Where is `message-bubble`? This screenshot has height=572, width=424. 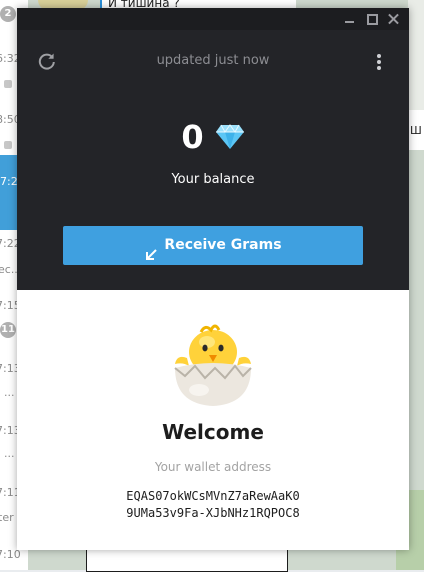 message-bubble is located at coordinates (187, 560).